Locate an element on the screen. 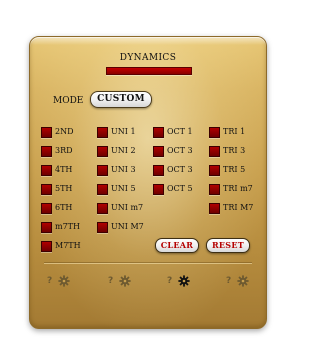  chord-toggle-2nd: 2ND is located at coordinates (64, 132).